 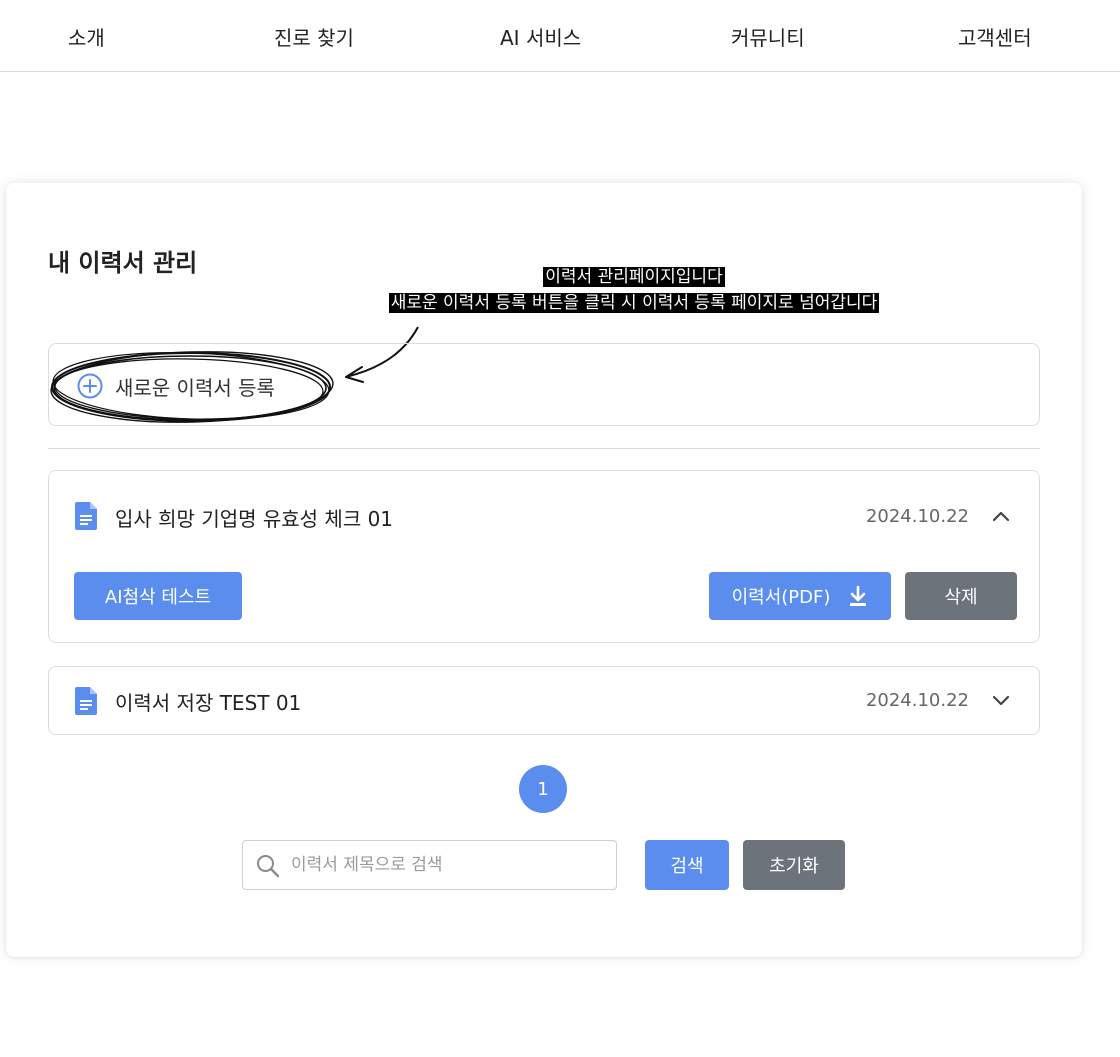 I want to click on delete-label: 삭제, so click(x=961, y=597).